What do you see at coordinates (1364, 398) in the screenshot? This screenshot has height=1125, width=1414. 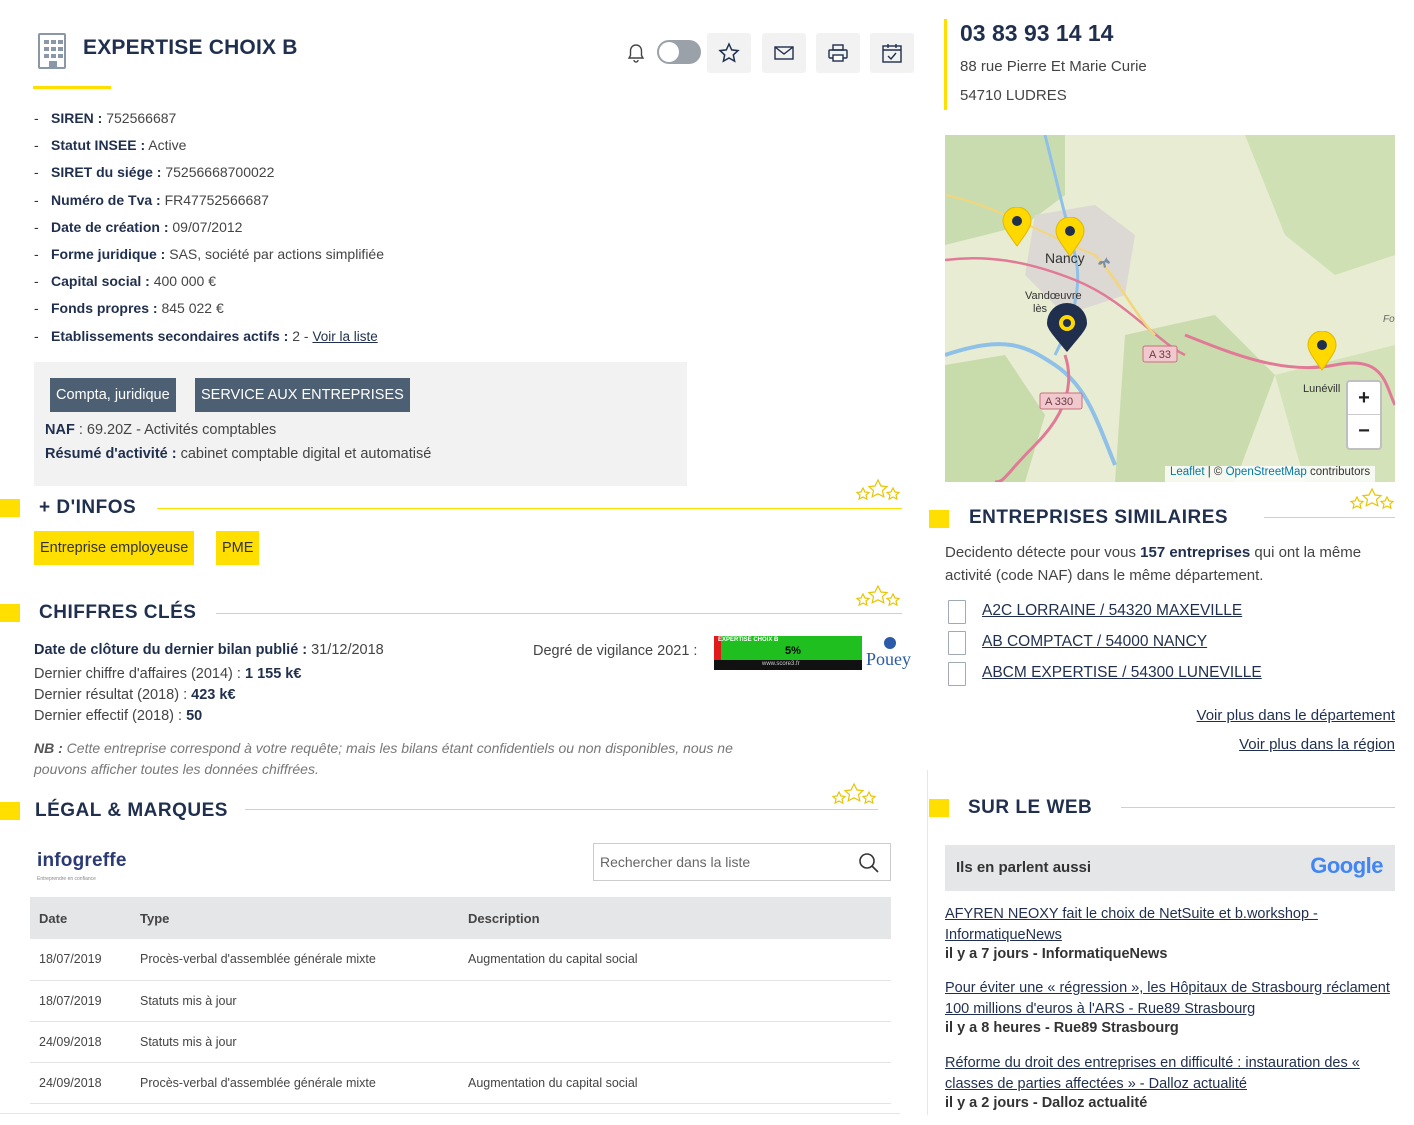 I see `zoom-in-button: +` at bounding box center [1364, 398].